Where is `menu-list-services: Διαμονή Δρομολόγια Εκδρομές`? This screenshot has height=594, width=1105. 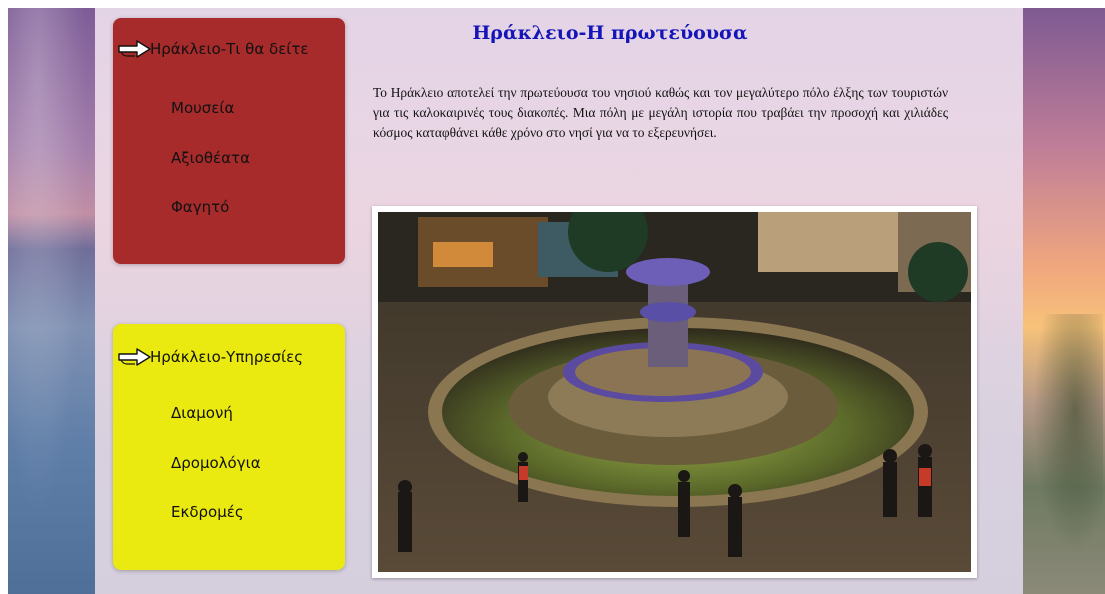 menu-list-services: Διαμονή Δρομολόγια Εκδρομές is located at coordinates (216, 477).